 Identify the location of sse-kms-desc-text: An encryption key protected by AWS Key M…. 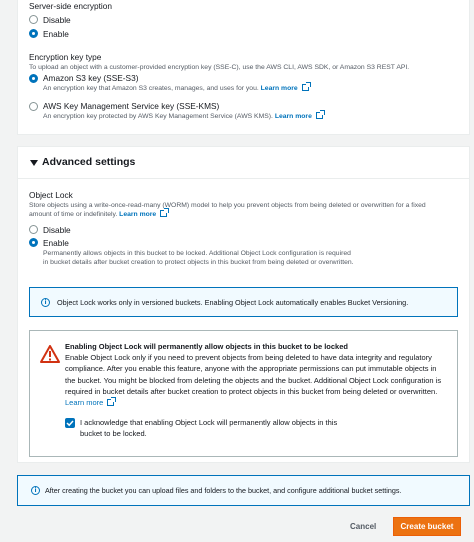
(158, 116).